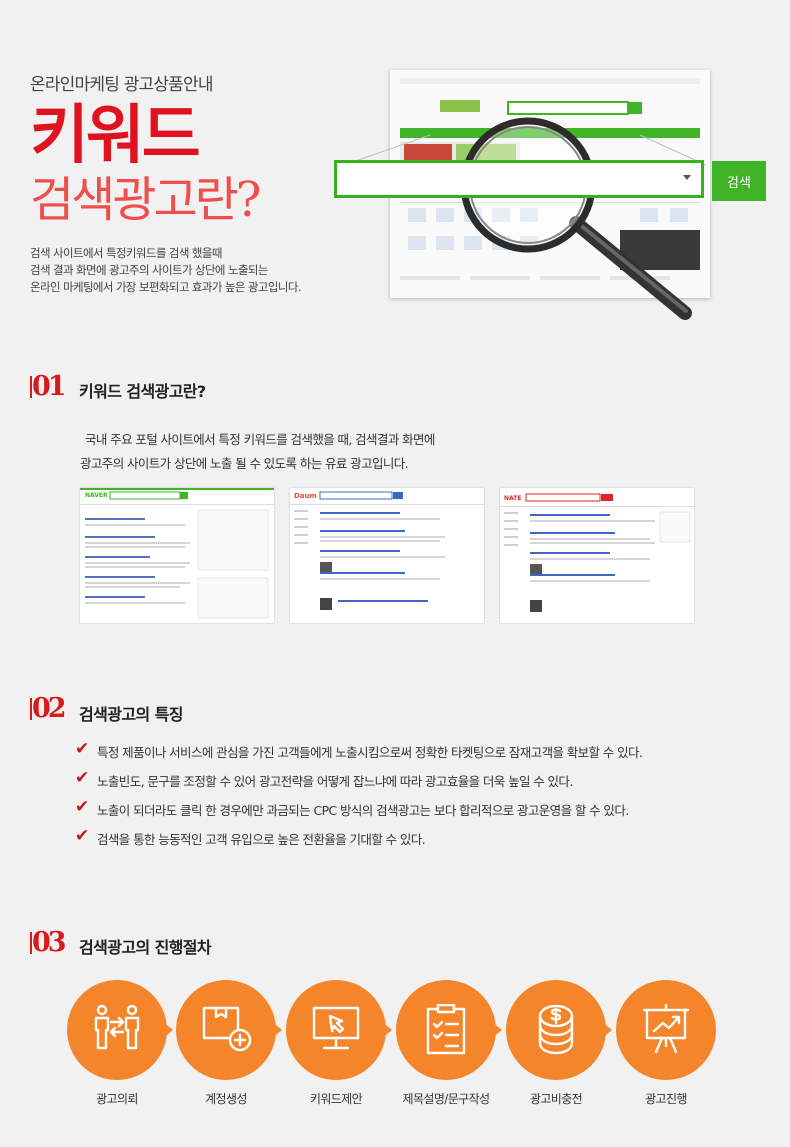 The width and height of the screenshot is (790, 1147). Describe the element at coordinates (142, 391) in the screenshot. I see `section-title: 키워드 검색광고란?` at that location.